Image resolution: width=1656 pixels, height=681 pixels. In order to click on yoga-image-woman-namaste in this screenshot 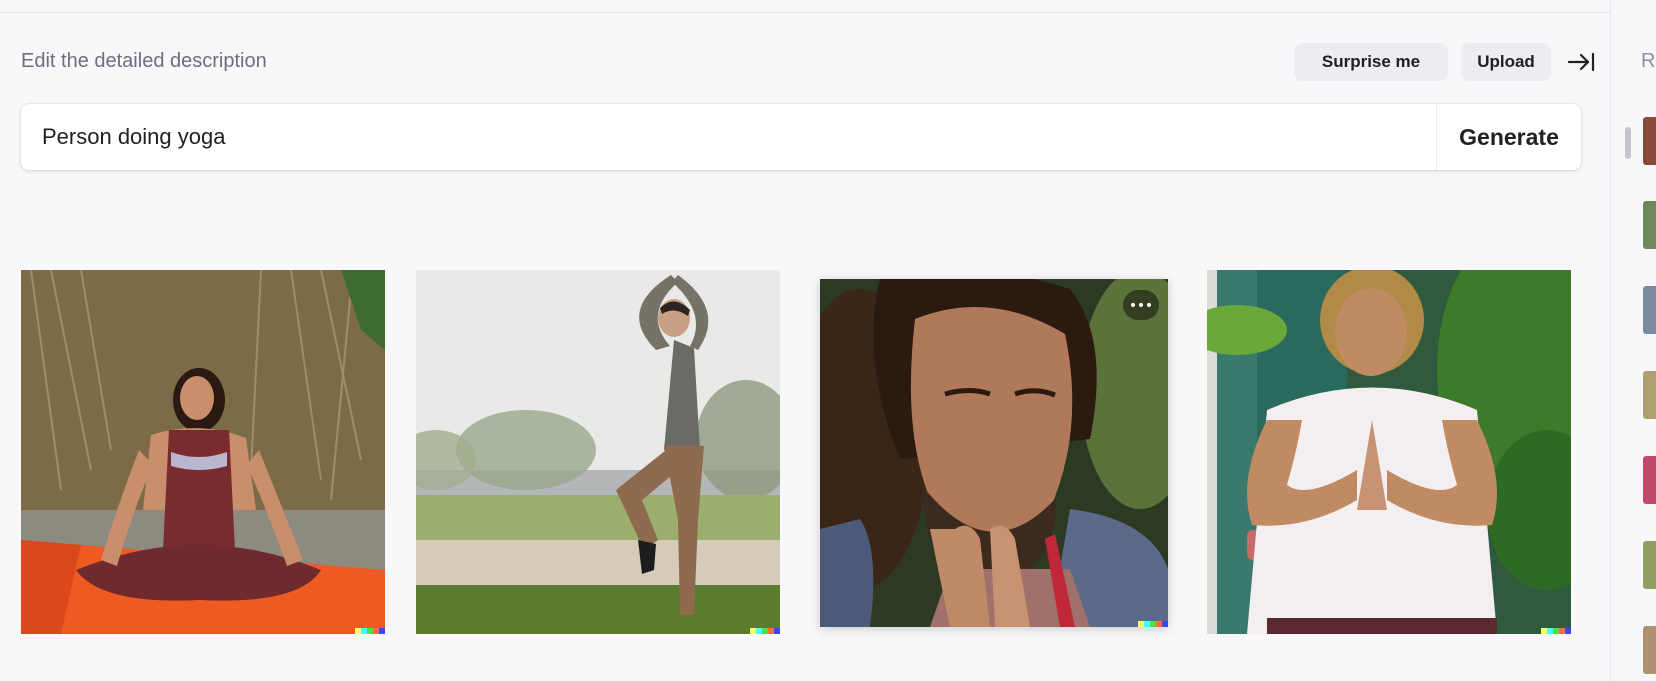, I will do `click(1389, 452)`.